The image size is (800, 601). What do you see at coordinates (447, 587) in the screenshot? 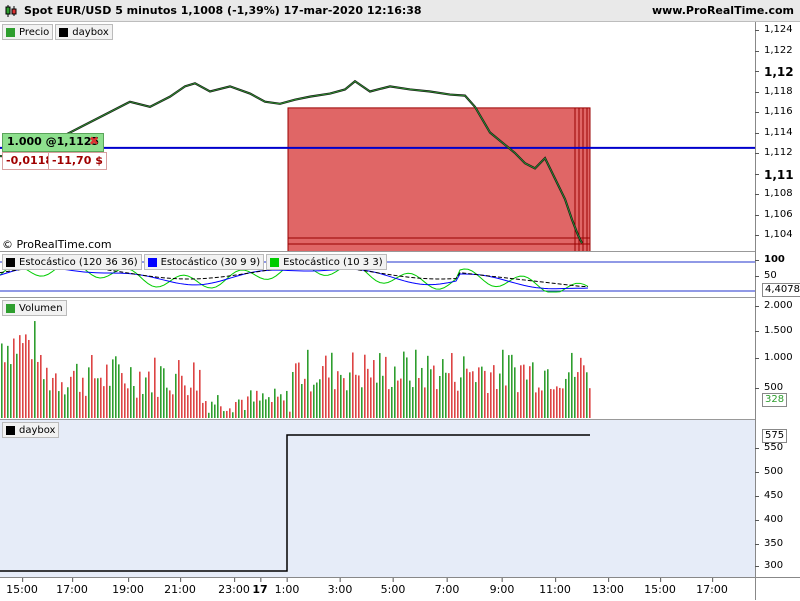
I see `time-axis-tick: 7:00` at bounding box center [447, 587].